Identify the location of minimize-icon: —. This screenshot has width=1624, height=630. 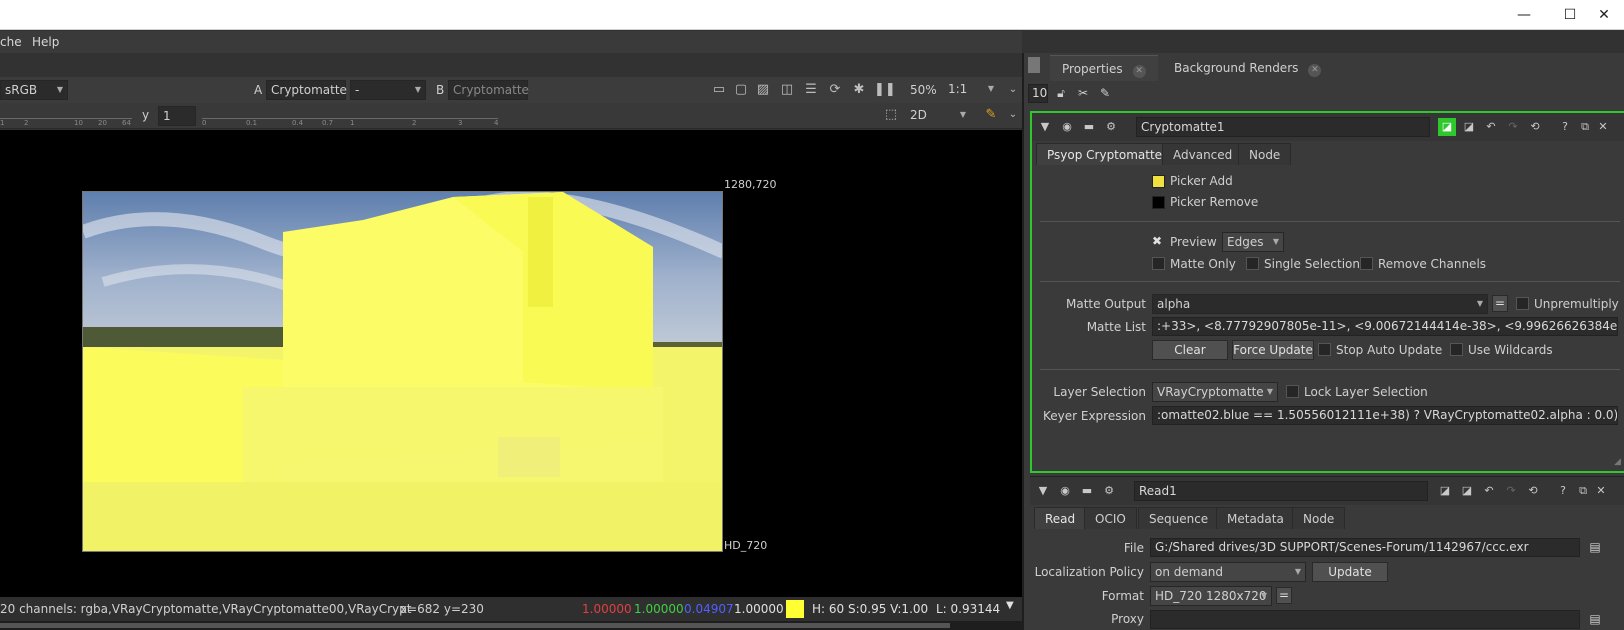
(1524, 15).